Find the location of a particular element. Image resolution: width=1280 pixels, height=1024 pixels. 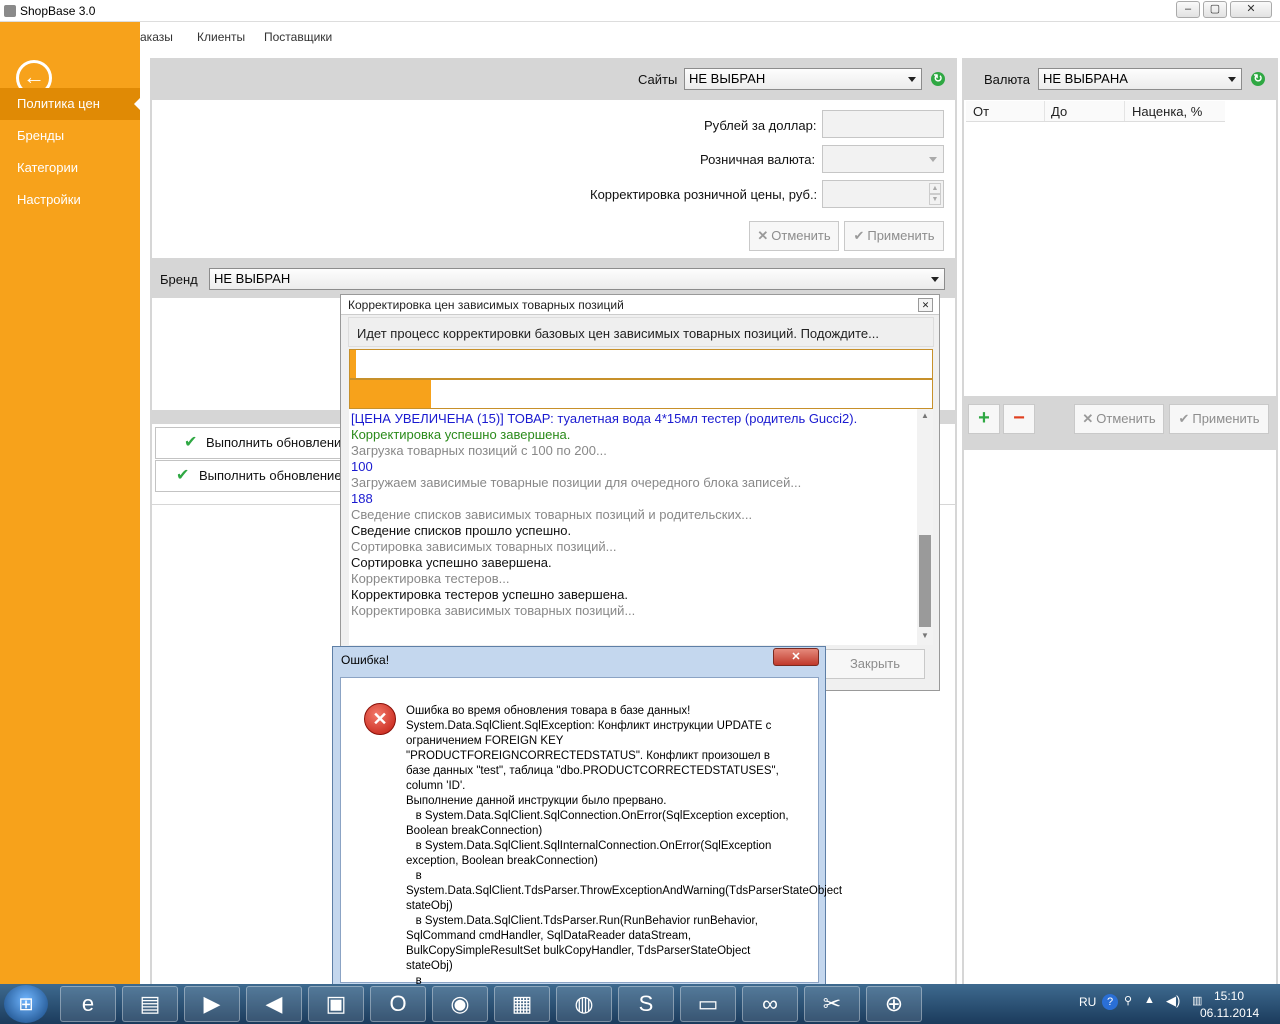

sites-dropdown: НЕ ВЫБРАН is located at coordinates (803, 79).